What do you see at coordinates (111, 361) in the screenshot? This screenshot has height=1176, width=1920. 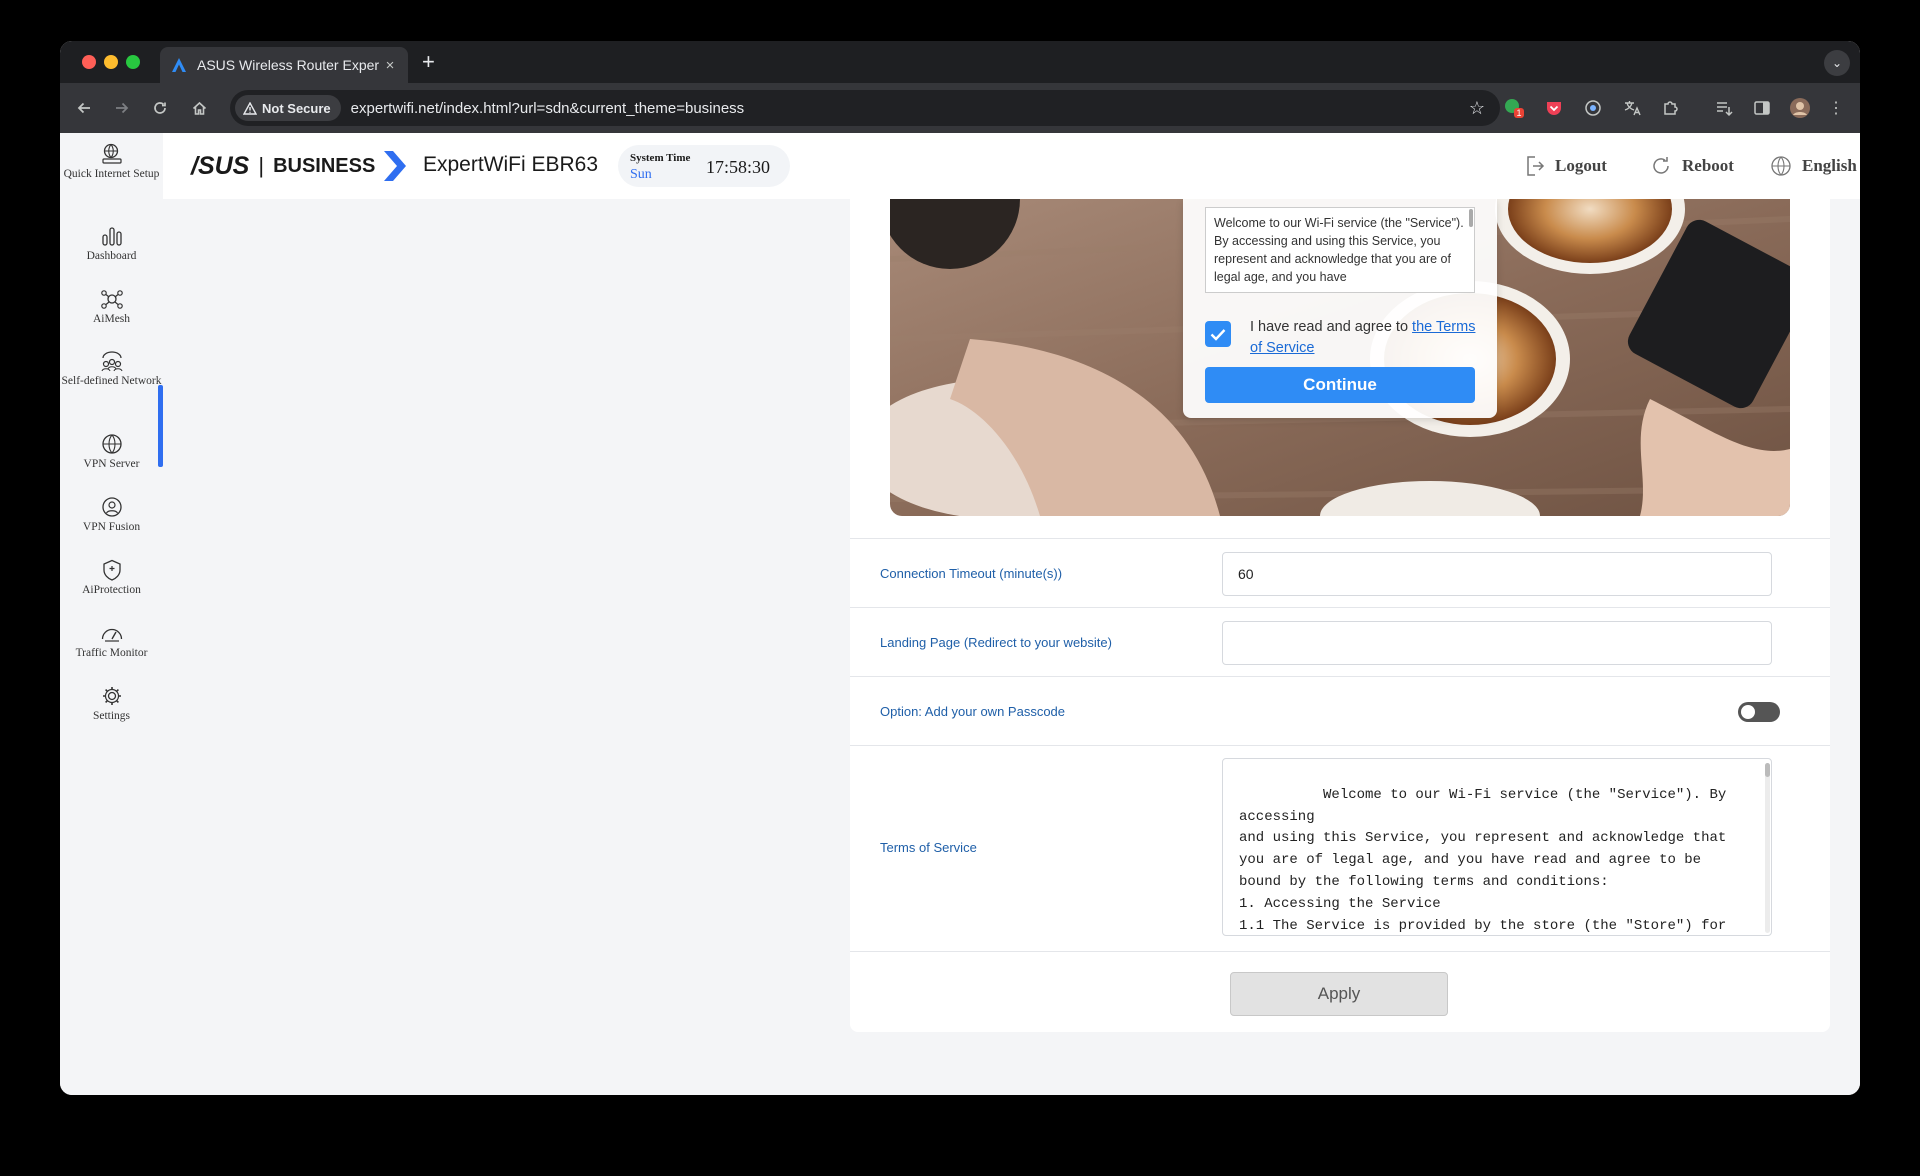 I see `network-group-icon` at bounding box center [111, 361].